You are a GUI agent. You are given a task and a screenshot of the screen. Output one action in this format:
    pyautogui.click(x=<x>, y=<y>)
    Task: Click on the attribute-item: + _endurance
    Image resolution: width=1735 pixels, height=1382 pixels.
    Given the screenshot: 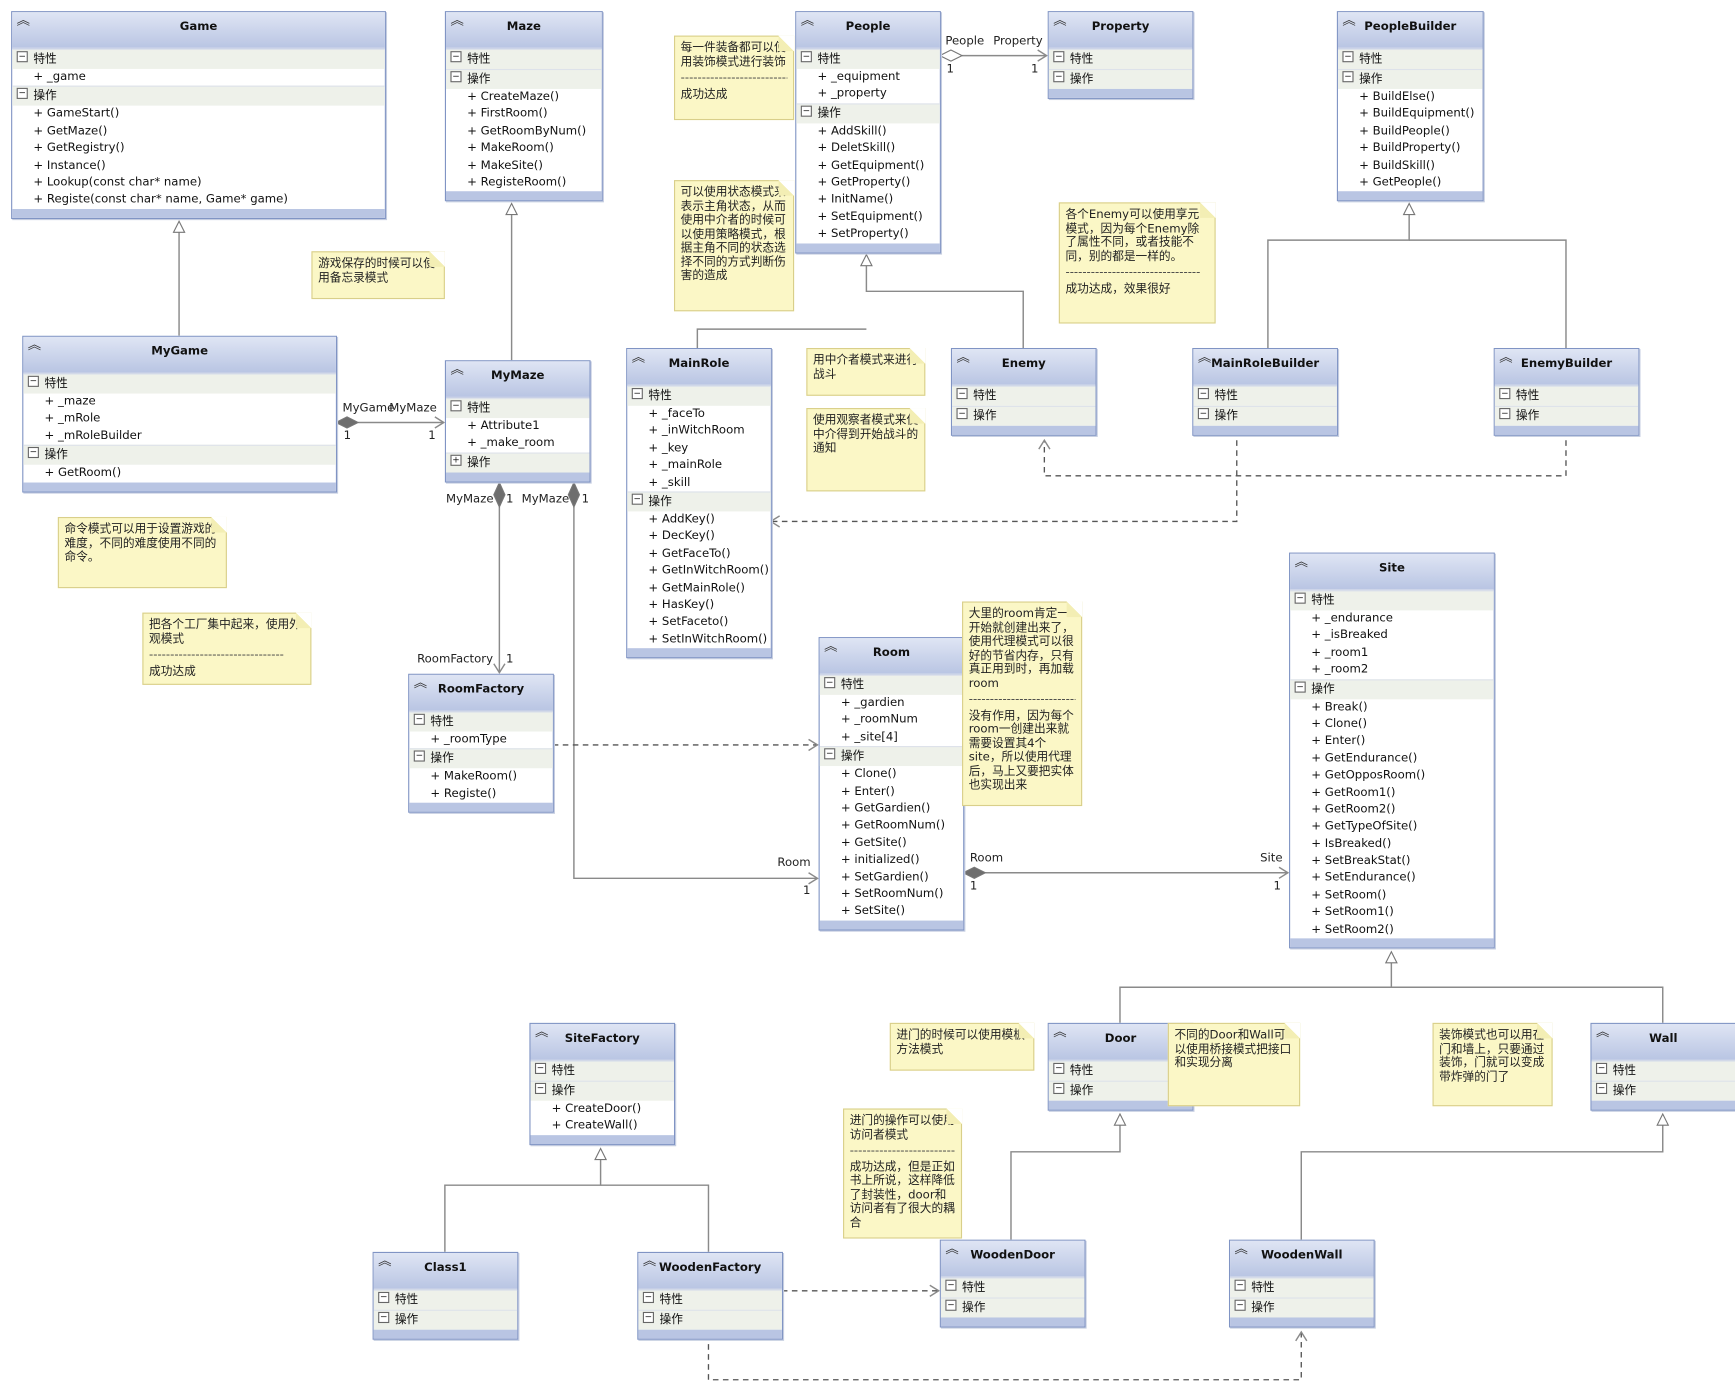 What is the action you would take?
    pyautogui.click(x=1392, y=618)
    